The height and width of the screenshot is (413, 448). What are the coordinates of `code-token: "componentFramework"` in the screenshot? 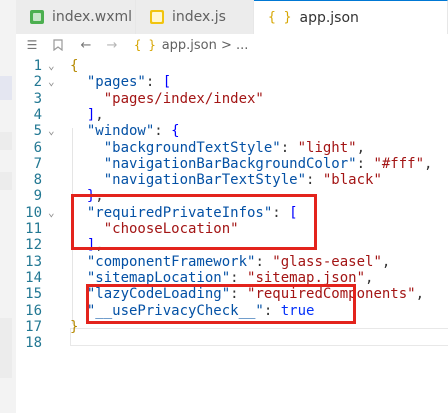 It's located at (171, 261).